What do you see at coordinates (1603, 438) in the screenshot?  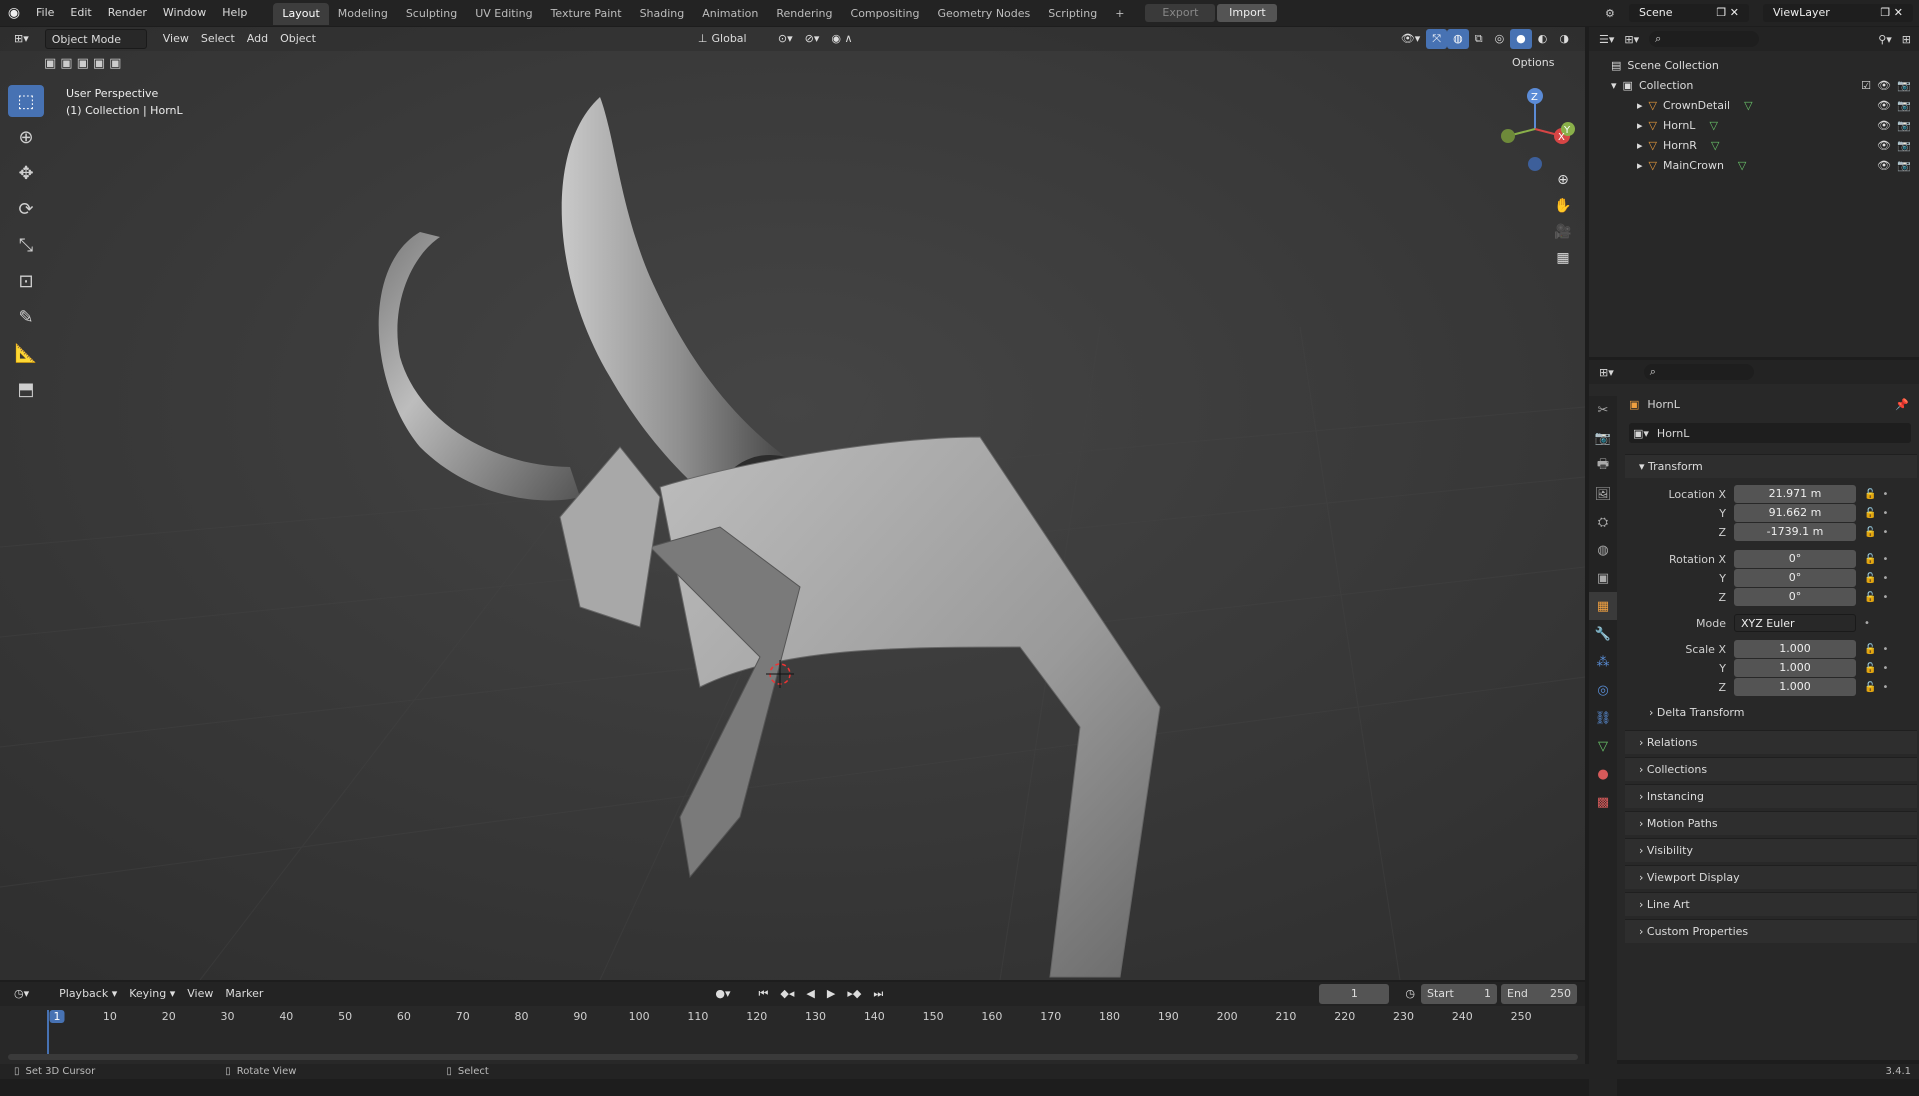 I see `render-tab-icon: 📷` at bounding box center [1603, 438].